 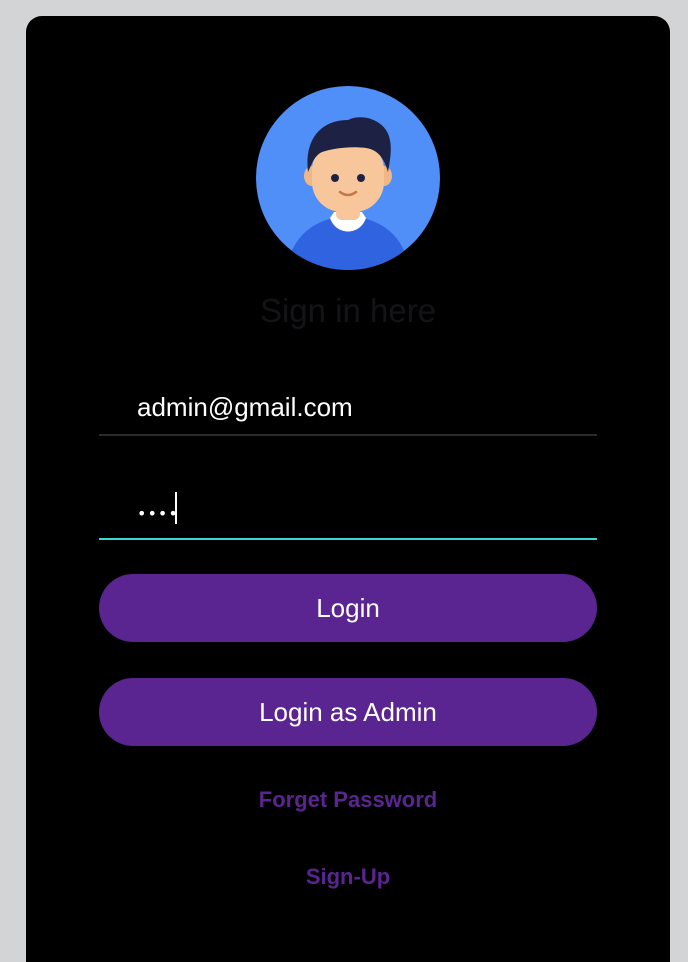 What do you see at coordinates (348, 178) in the screenshot?
I see `user-avatar-icon` at bounding box center [348, 178].